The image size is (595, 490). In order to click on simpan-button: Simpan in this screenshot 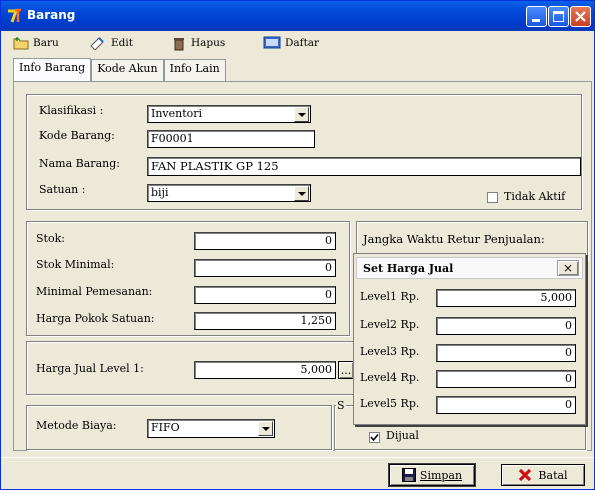, I will do `click(432, 475)`.